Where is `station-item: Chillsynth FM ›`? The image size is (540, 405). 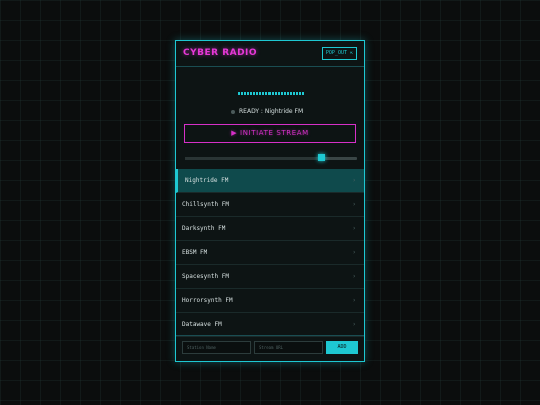 station-item: Chillsynth FM › is located at coordinates (270, 205).